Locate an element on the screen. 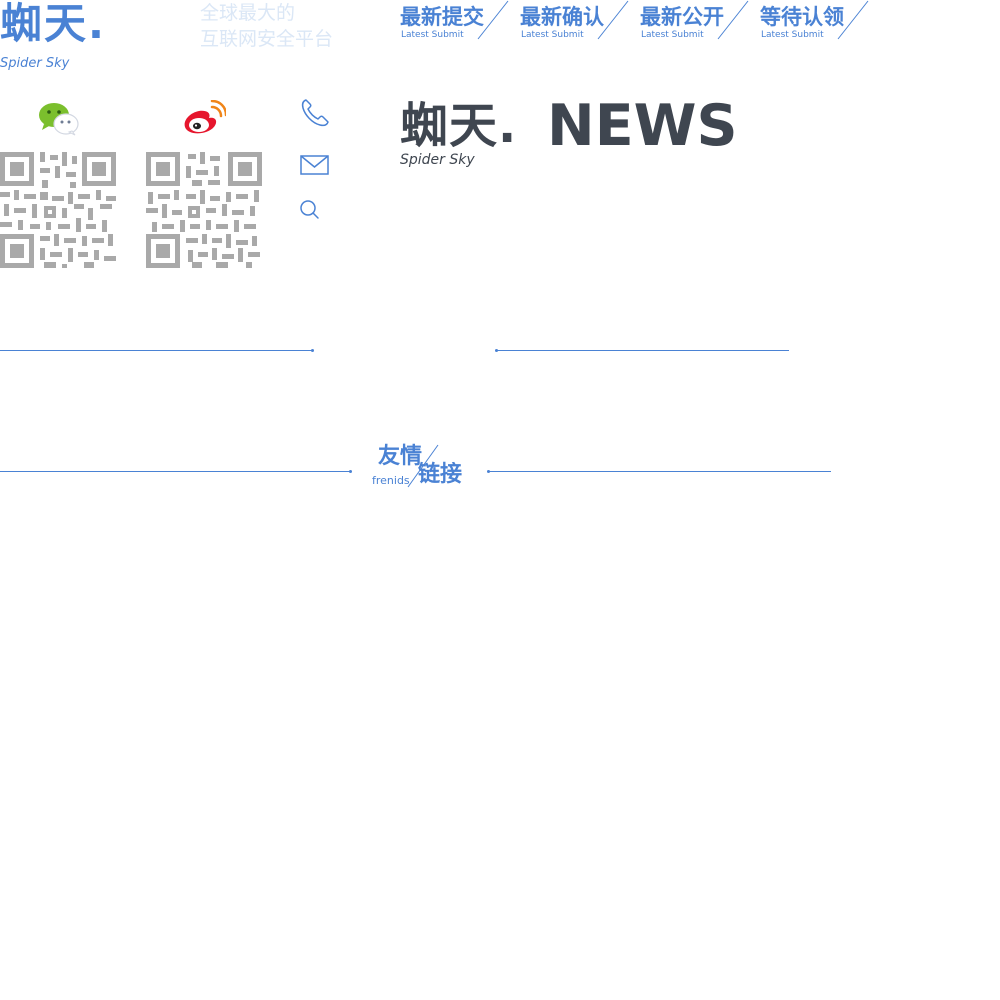 The image size is (1000, 1000). news-tagline: Spider Sky is located at coordinates (437, 160).